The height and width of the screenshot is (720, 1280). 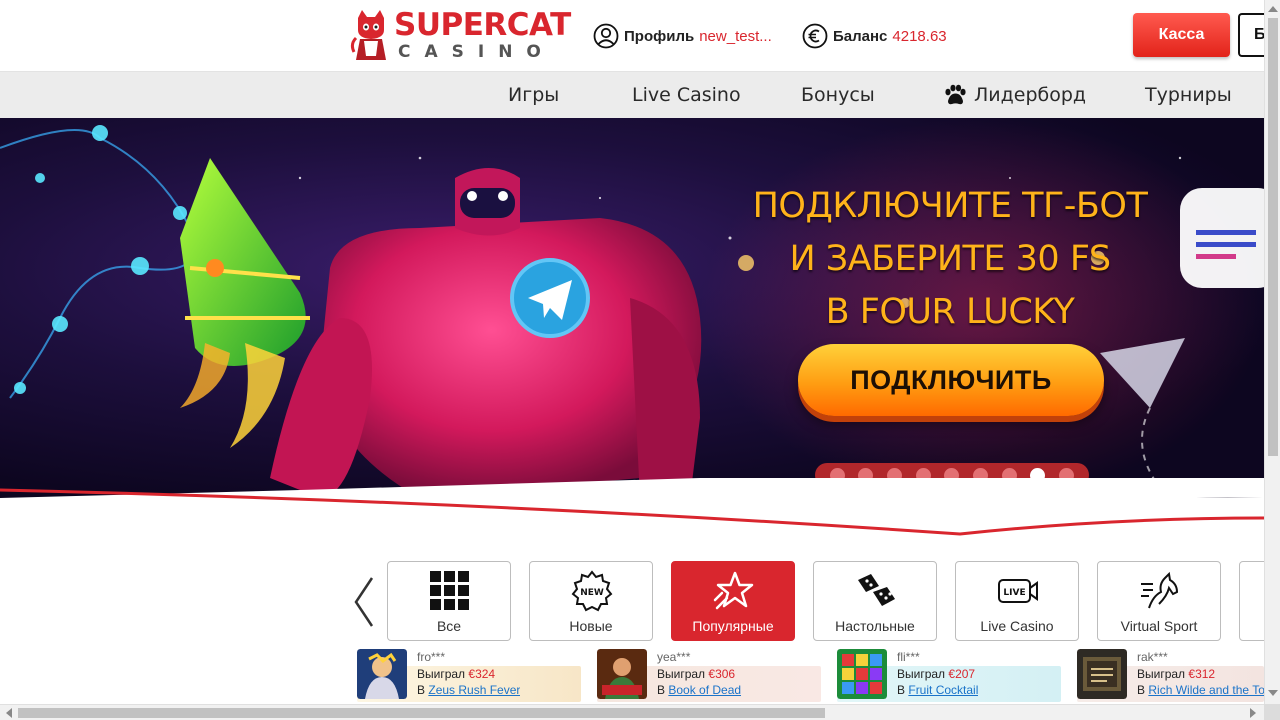 I want to click on connect-button: ПОДКЛЮЧИТЬ, so click(x=951, y=380).